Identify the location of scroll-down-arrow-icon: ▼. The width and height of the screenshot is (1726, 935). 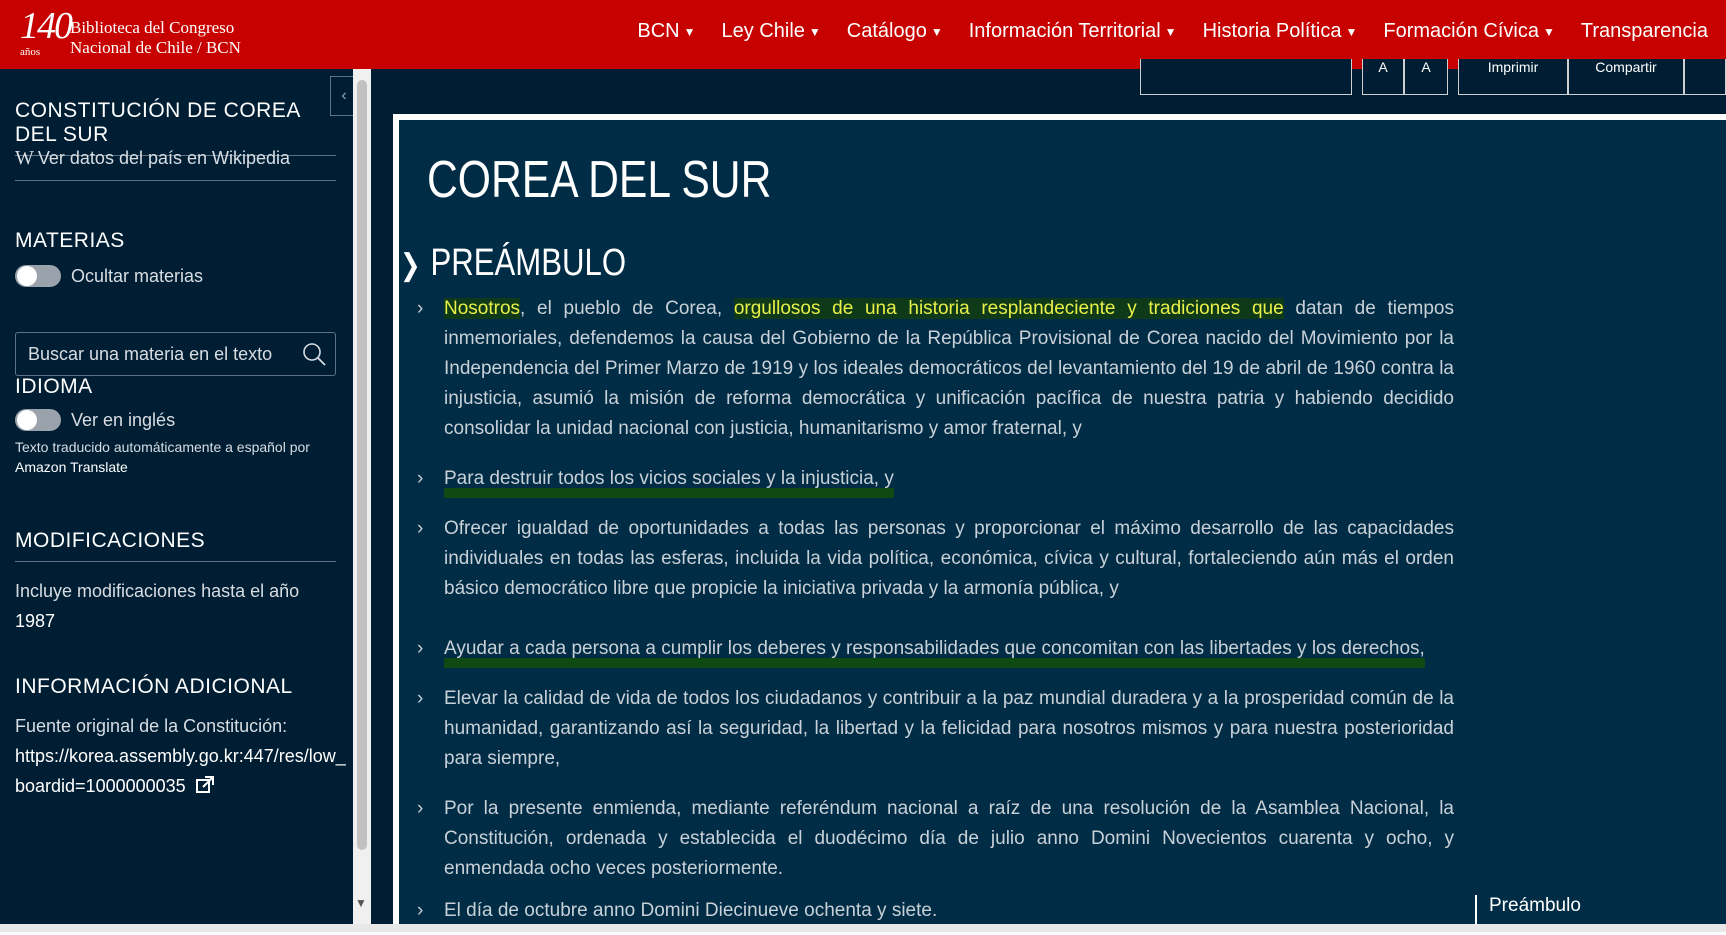
(361, 903).